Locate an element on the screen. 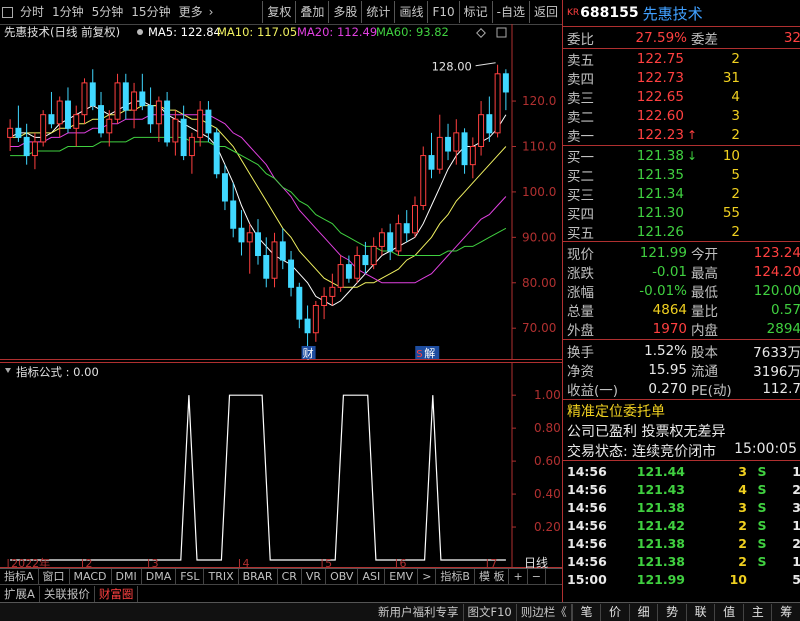  tick-trade-row: 14:56 121.42 2 S 1 is located at coordinates (681, 525).